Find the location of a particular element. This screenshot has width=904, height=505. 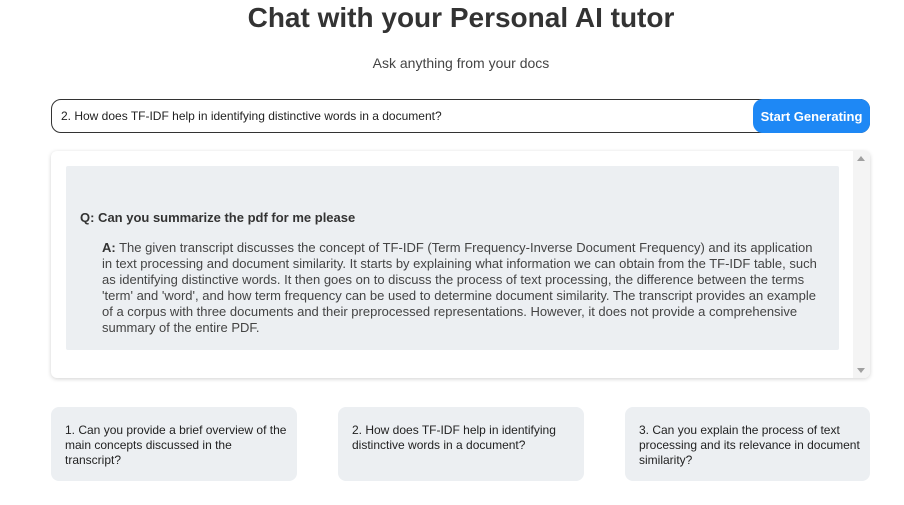

query-bar: Start Generating is located at coordinates (460, 116).